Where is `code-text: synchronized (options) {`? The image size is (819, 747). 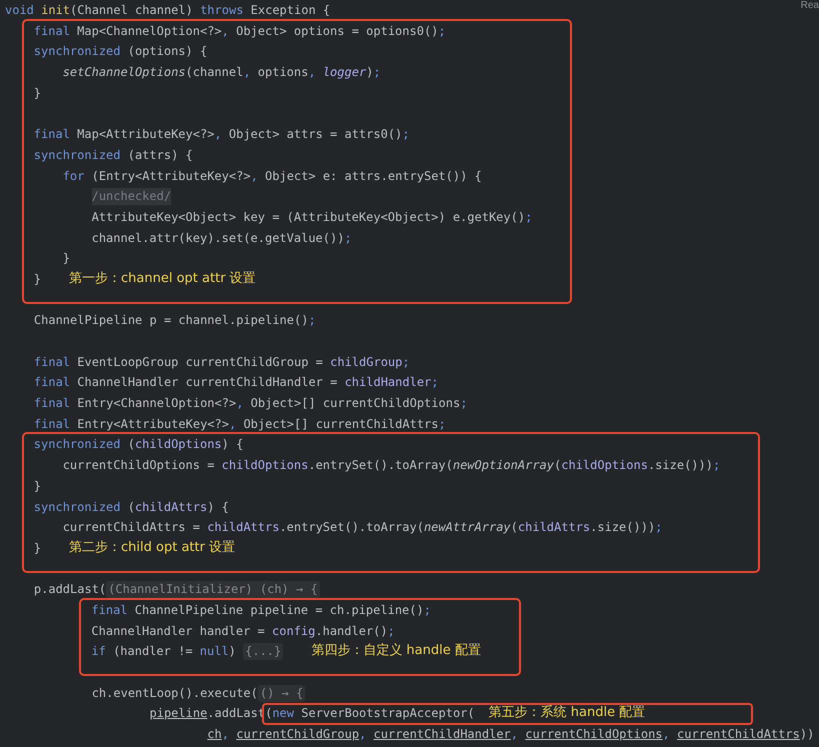
code-text: synchronized (options) { is located at coordinates (121, 51).